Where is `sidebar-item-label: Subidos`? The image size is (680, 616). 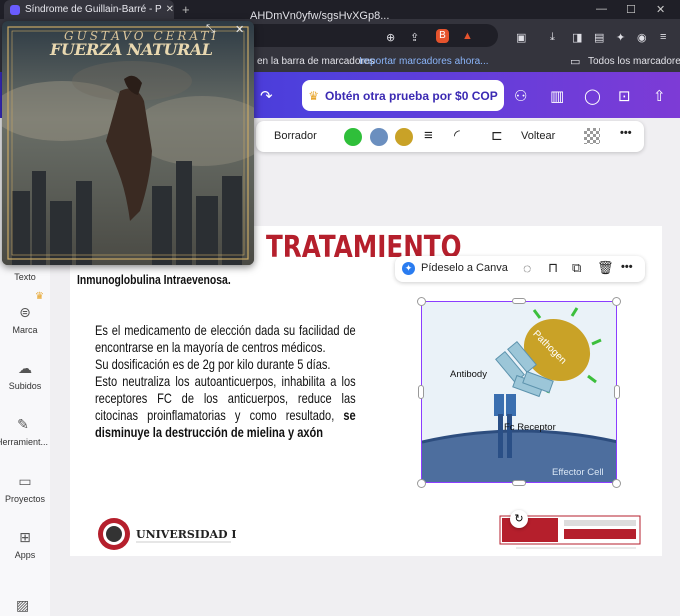 sidebar-item-label: Subidos is located at coordinates (25, 386).